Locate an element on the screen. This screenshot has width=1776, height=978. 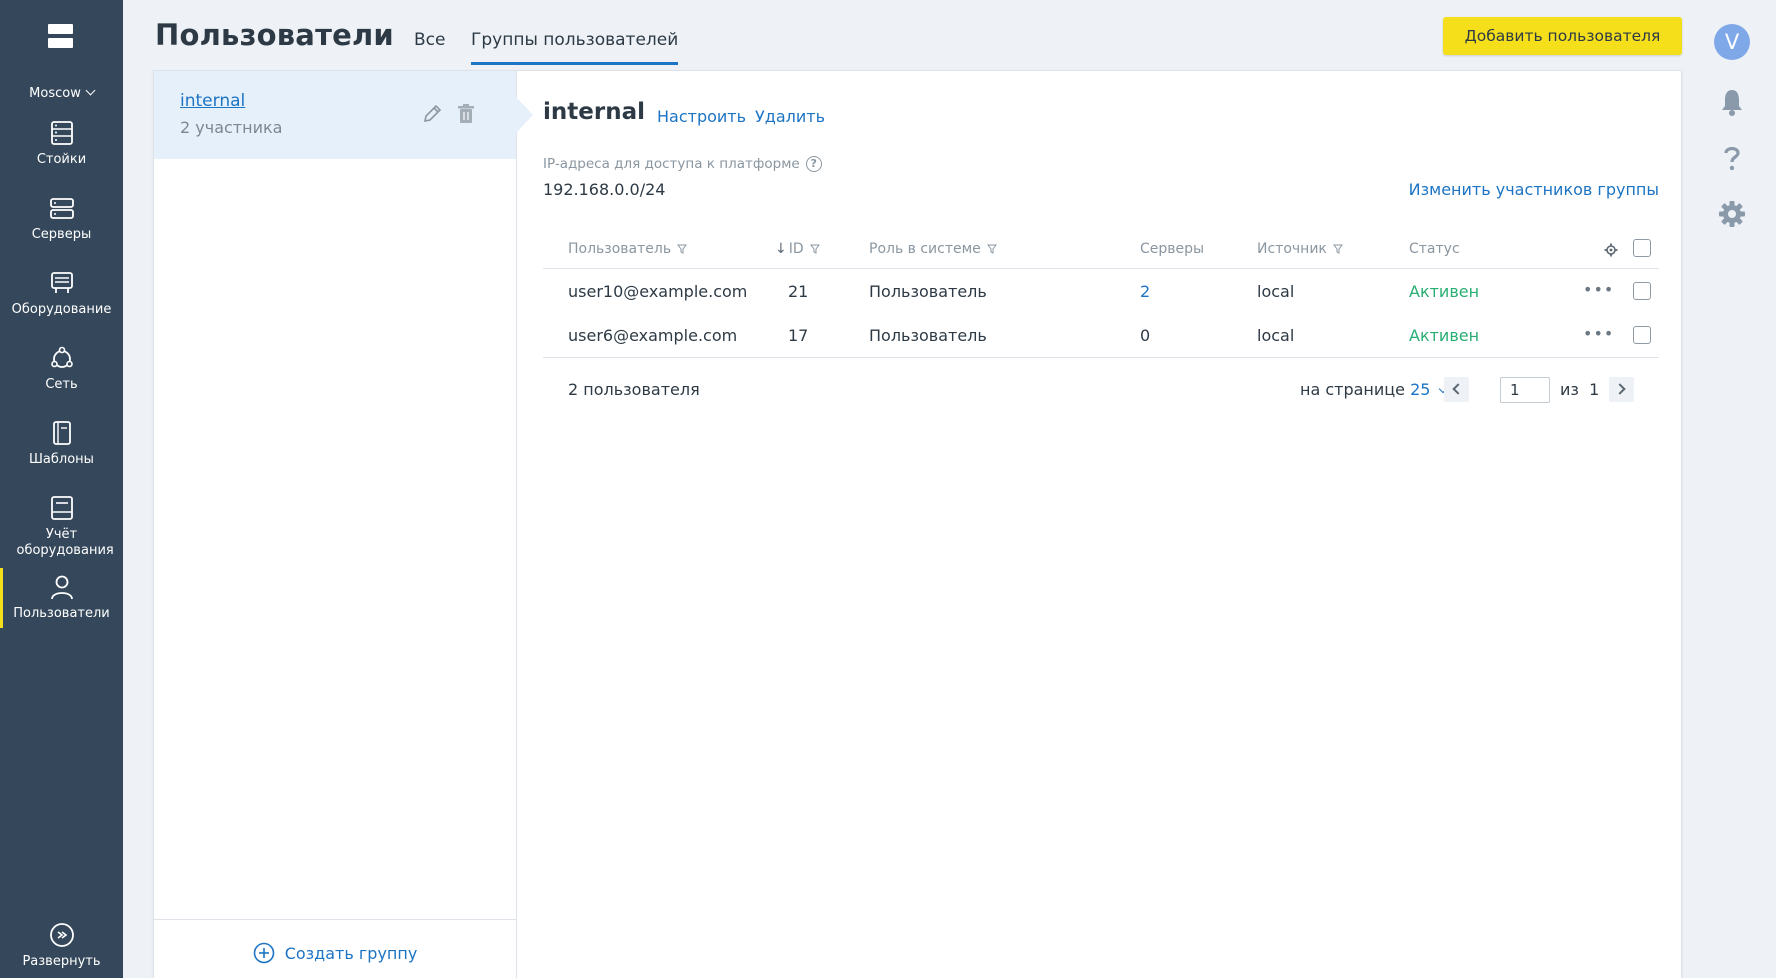
network-icon is located at coordinates (61, 357).